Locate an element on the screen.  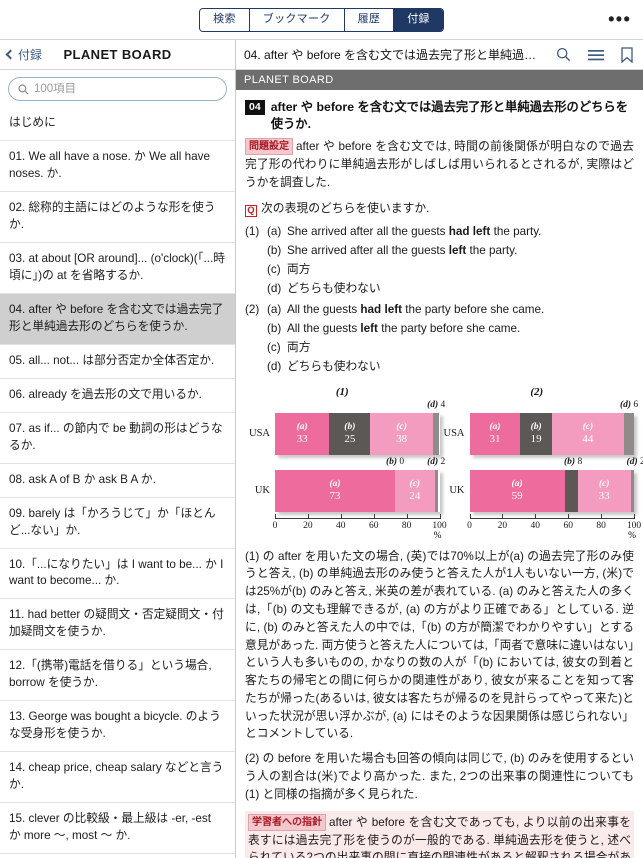
bar-group-UK: (b) 8 (d) 2 UK (a) 59 (c) 33 is located at coordinates (541, 484).